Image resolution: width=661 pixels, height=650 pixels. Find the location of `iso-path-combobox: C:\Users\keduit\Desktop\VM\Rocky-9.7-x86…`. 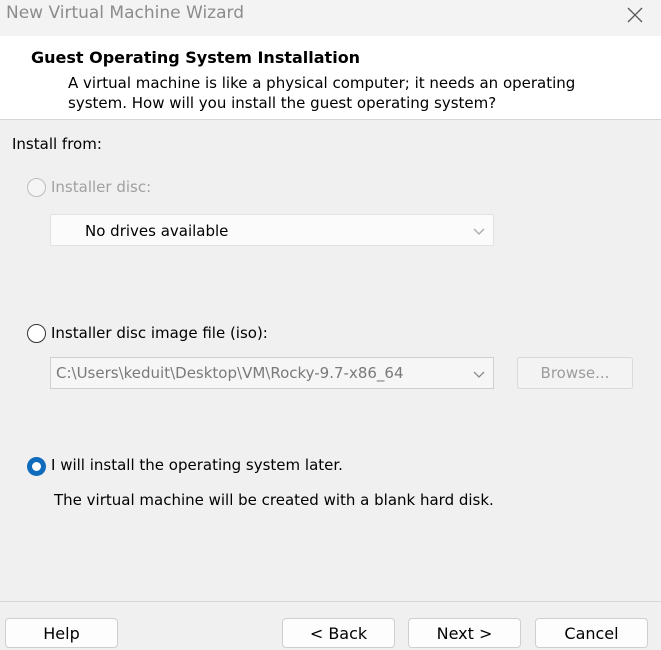

iso-path-combobox: C:\Users\keduit\Desktop\VM\Rocky-9.7-x86… is located at coordinates (272, 373).